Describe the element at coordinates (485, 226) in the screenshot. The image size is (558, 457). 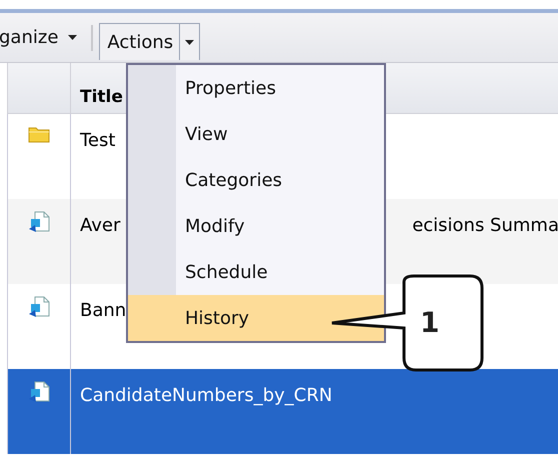
I see `report-title: ecisions Summa` at that location.